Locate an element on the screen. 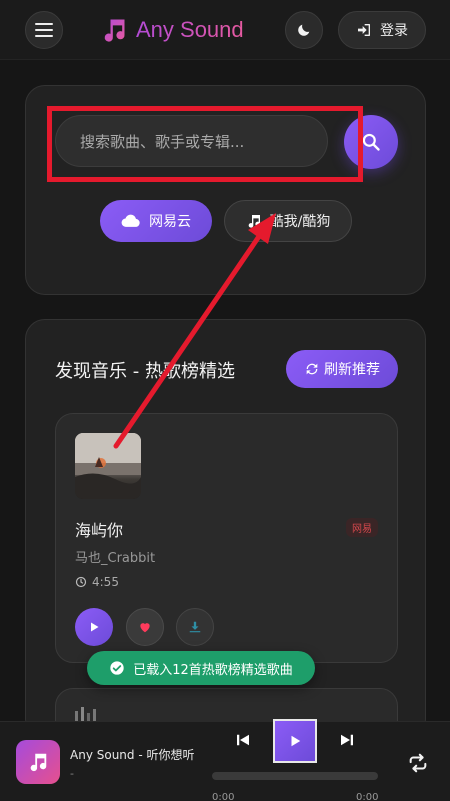  app-logo: Any Sound is located at coordinates (172, 30).